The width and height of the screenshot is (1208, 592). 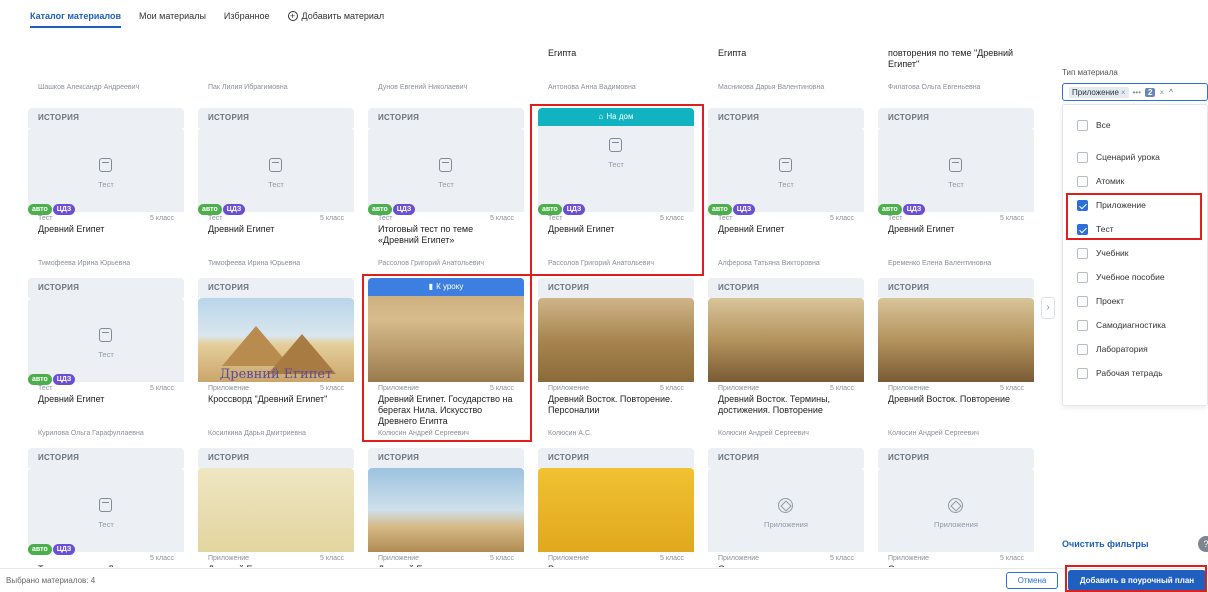 I want to click on card-title: Тест по истории Древнего Востока, so click(x=106, y=564).